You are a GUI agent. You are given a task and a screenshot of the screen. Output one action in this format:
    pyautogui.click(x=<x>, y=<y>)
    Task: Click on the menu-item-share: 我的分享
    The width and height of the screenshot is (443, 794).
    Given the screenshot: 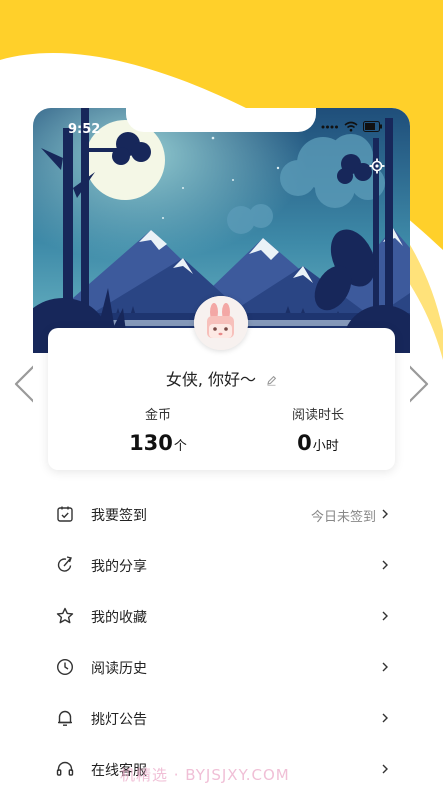 What is the action you would take?
    pyautogui.click(x=221, y=564)
    